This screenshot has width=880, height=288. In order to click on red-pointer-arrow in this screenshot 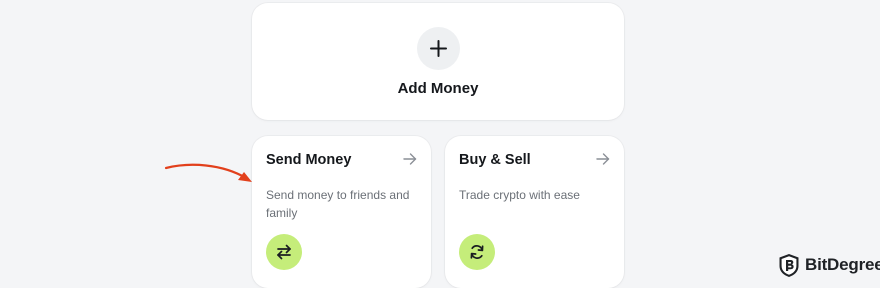, I will do `click(208, 172)`.